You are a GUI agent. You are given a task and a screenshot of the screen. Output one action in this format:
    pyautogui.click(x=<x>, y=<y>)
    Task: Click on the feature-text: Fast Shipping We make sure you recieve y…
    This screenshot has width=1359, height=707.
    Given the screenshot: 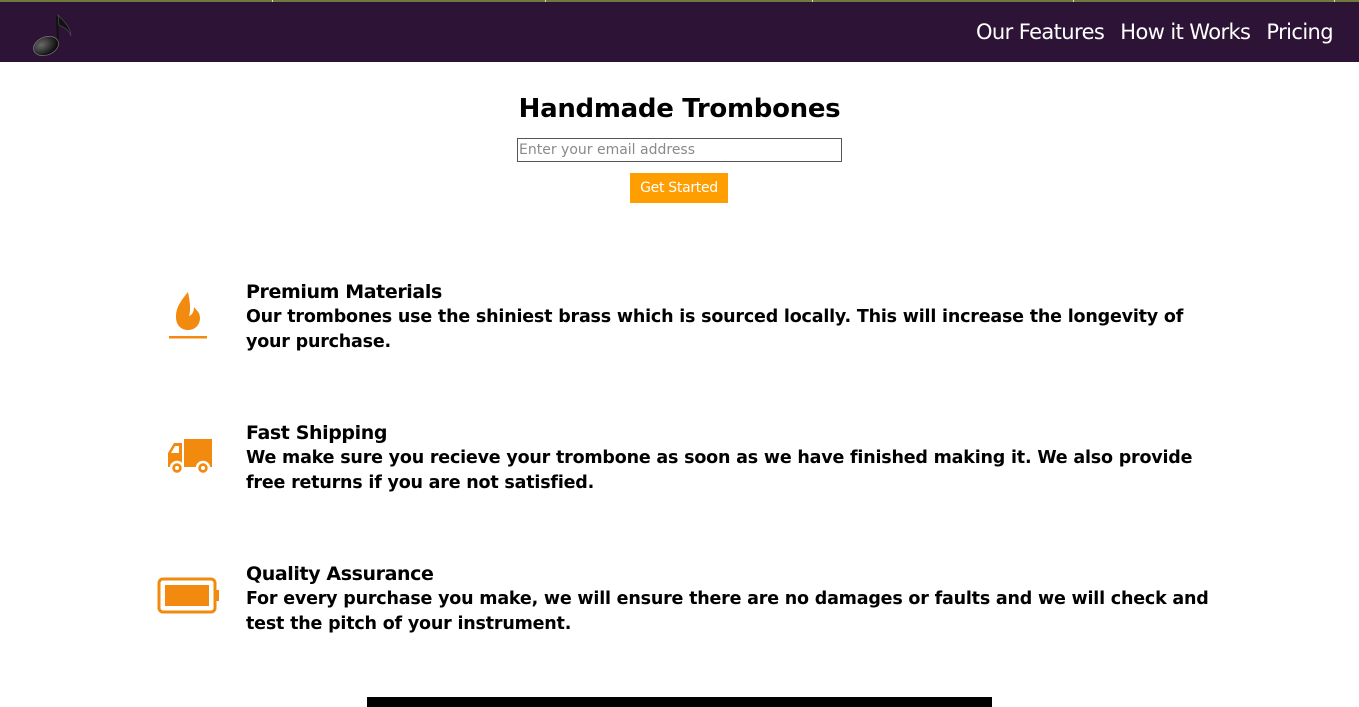 What is the action you would take?
    pyautogui.click(x=736, y=458)
    